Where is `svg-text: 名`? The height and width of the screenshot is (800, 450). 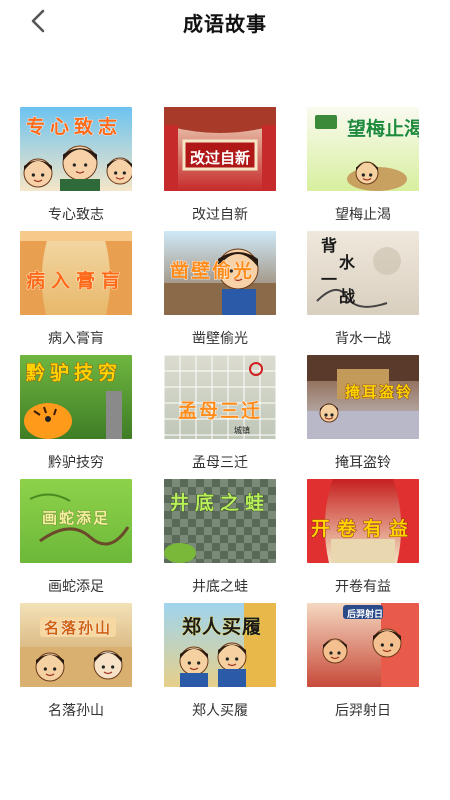 svg-text: 名 is located at coordinates (51, 628).